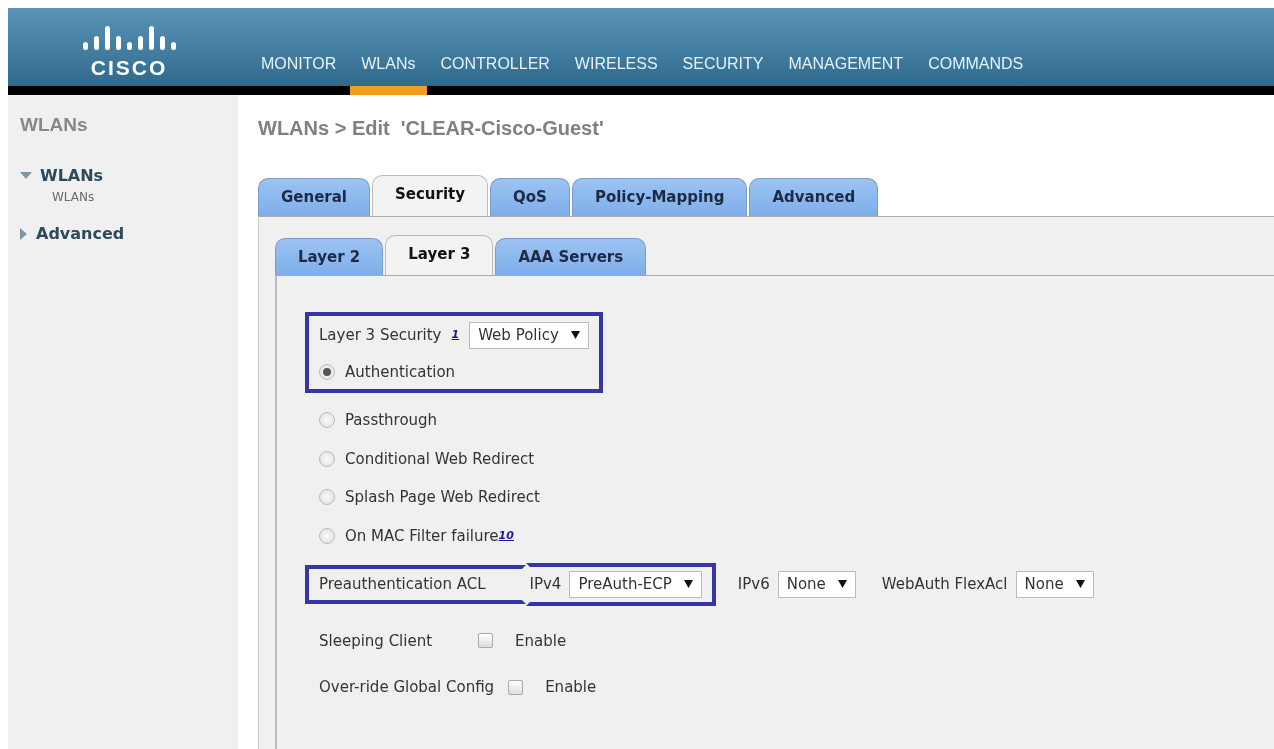 This screenshot has height=749, width=1274. Describe the element at coordinates (635, 584) in the screenshot. I see `dropdown-select: PreAuth-ECP` at that location.